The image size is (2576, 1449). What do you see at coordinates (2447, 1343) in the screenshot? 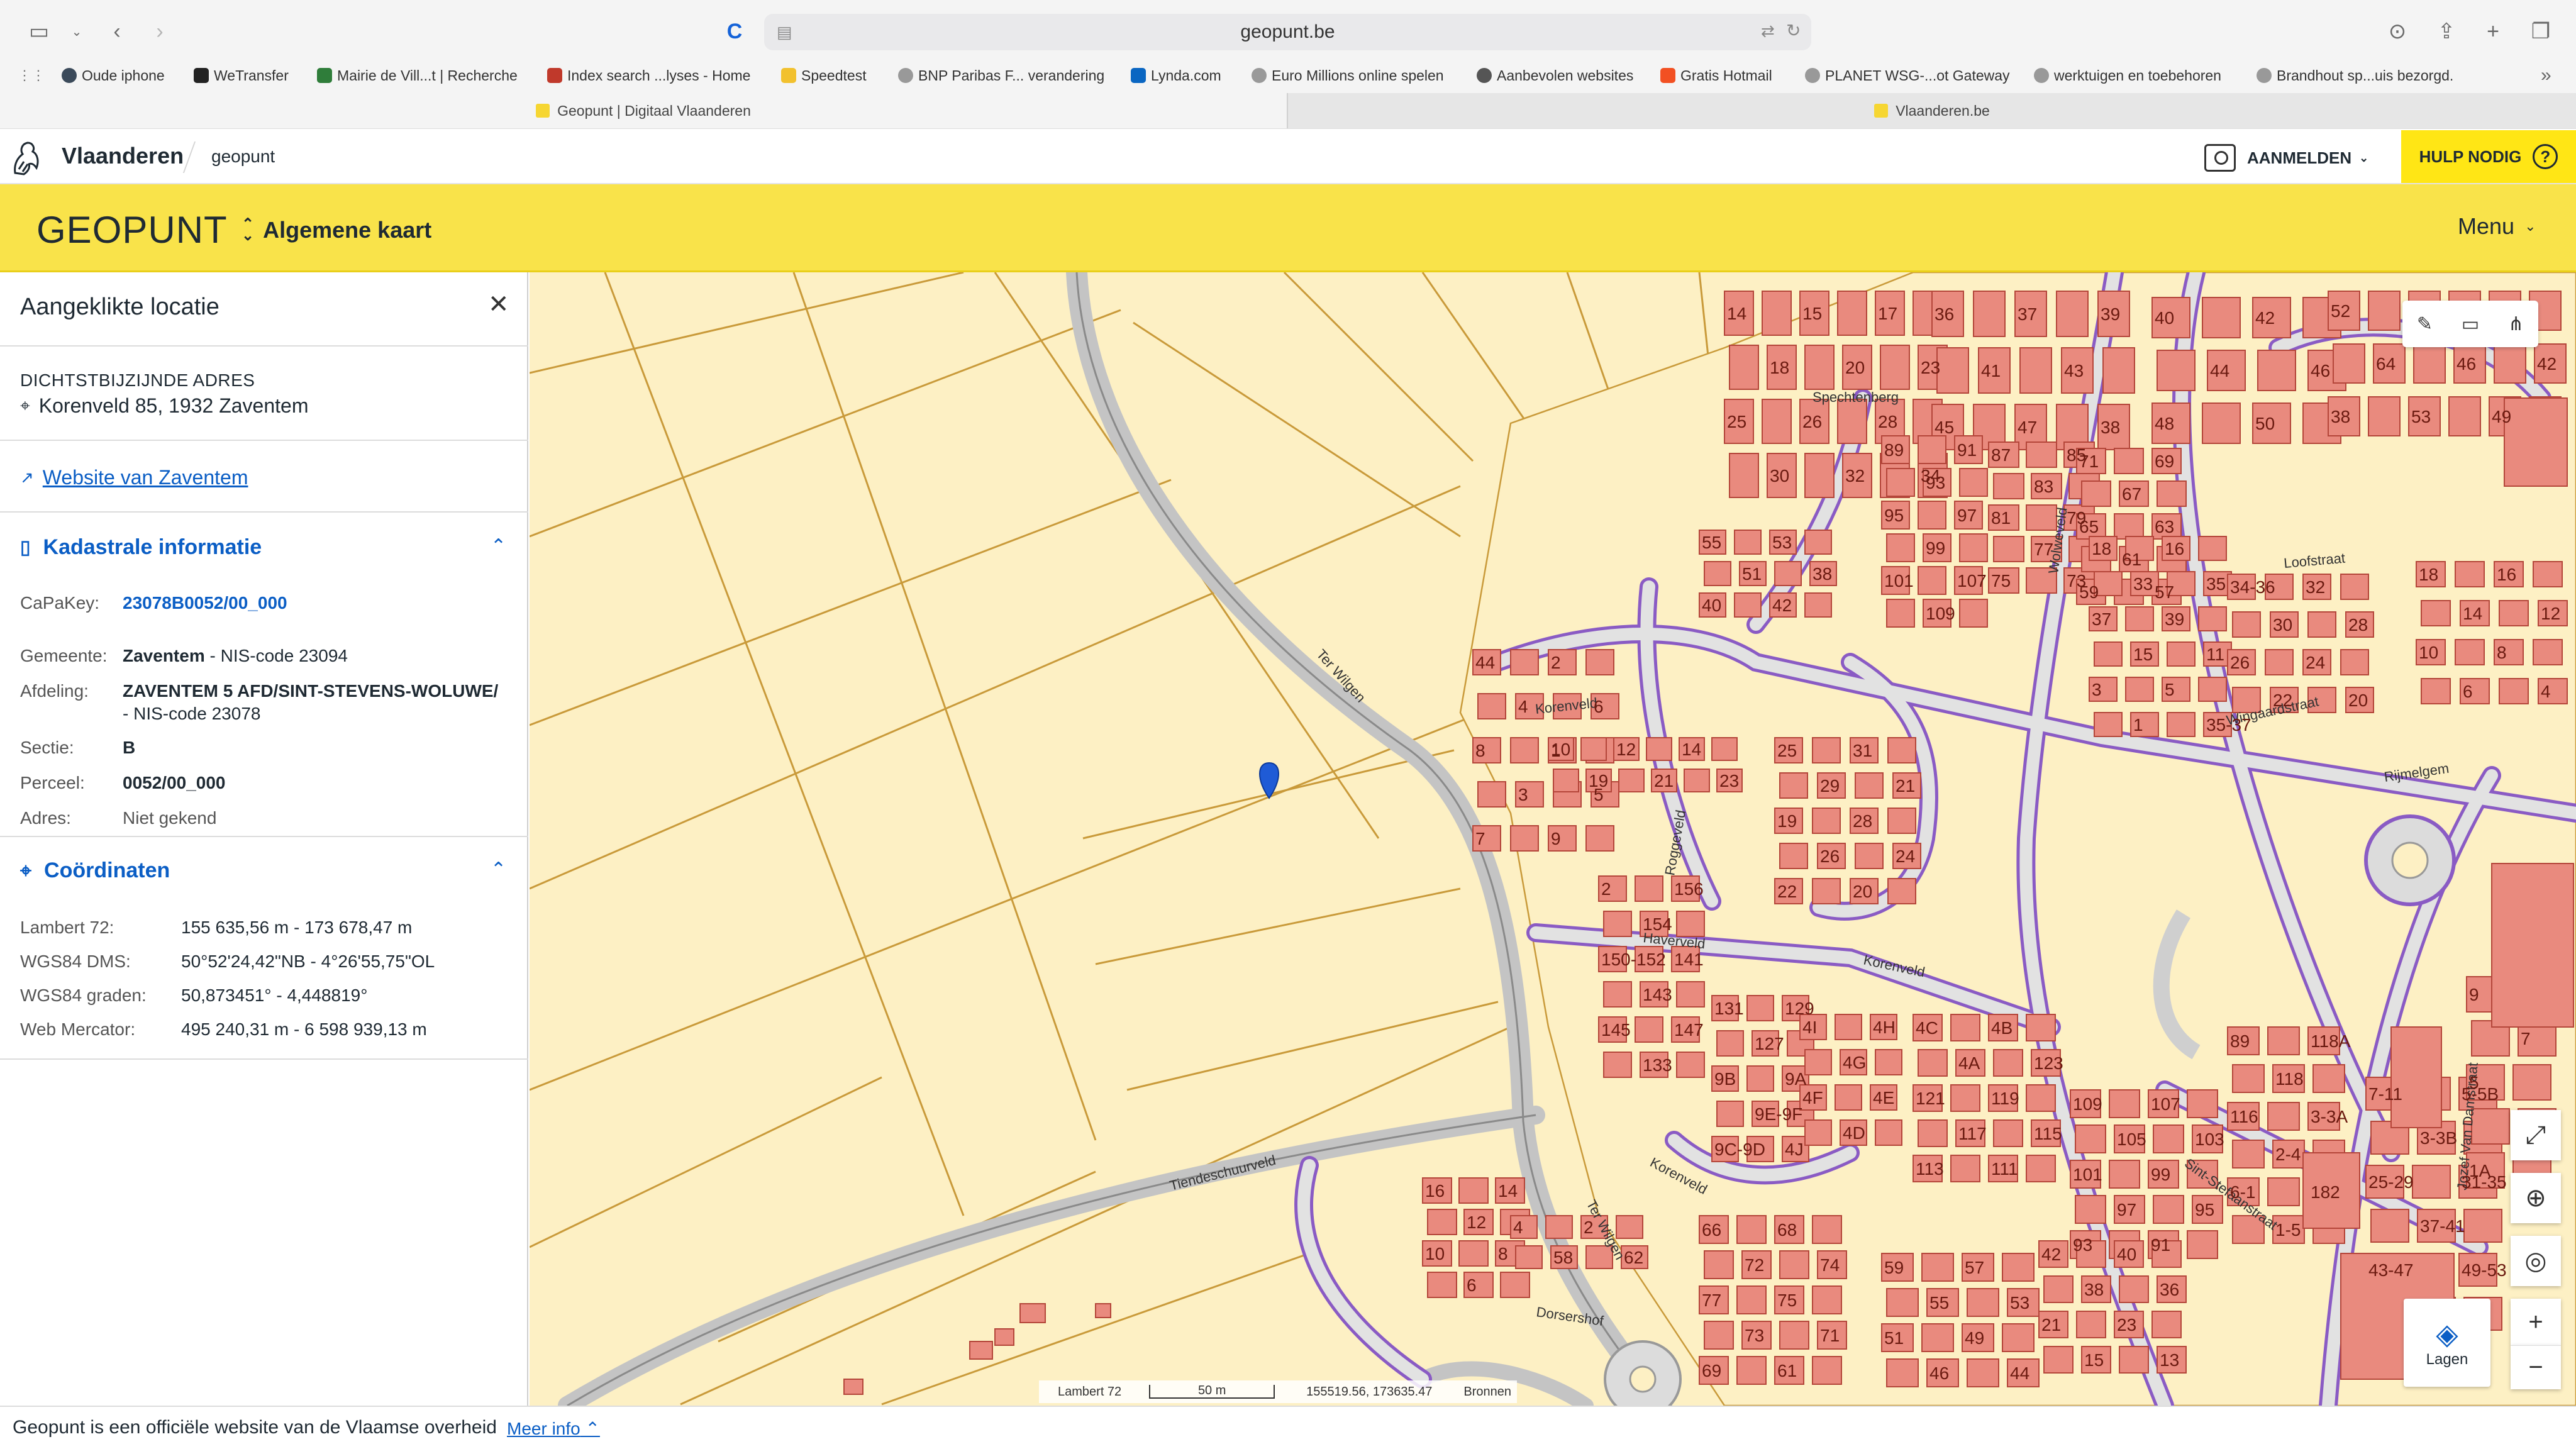
I see `layers-button: ◈ Lagen` at bounding box center [2447, 1343].